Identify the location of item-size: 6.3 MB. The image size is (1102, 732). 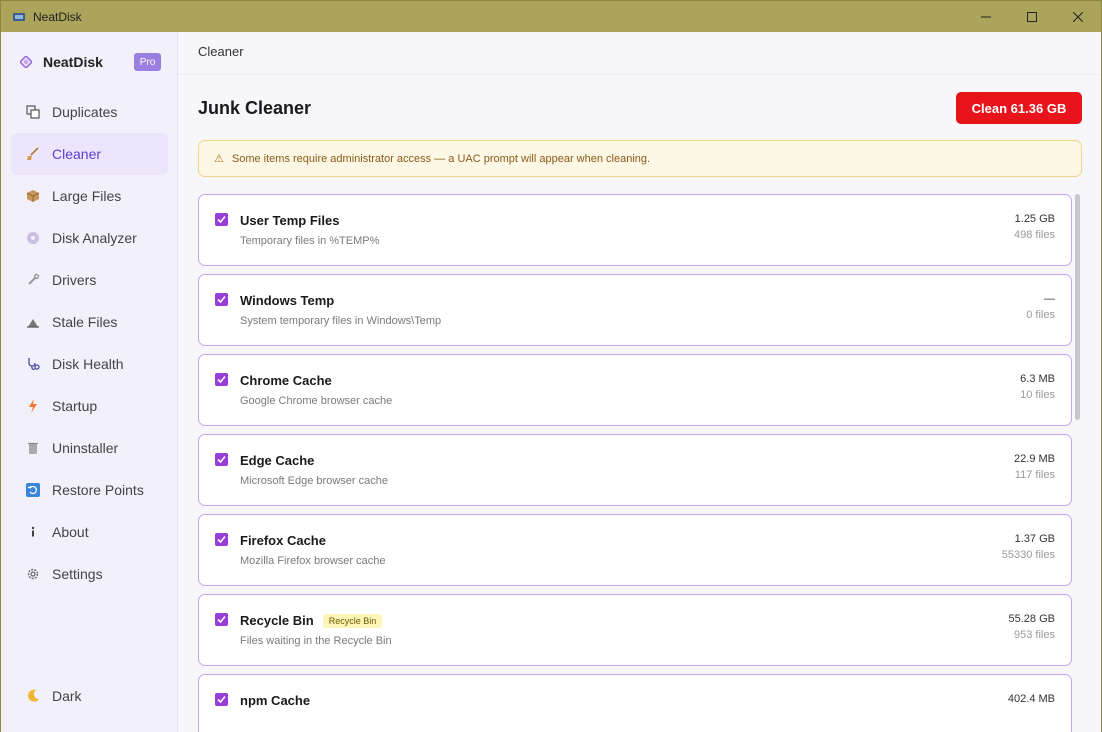
(1037, 379).